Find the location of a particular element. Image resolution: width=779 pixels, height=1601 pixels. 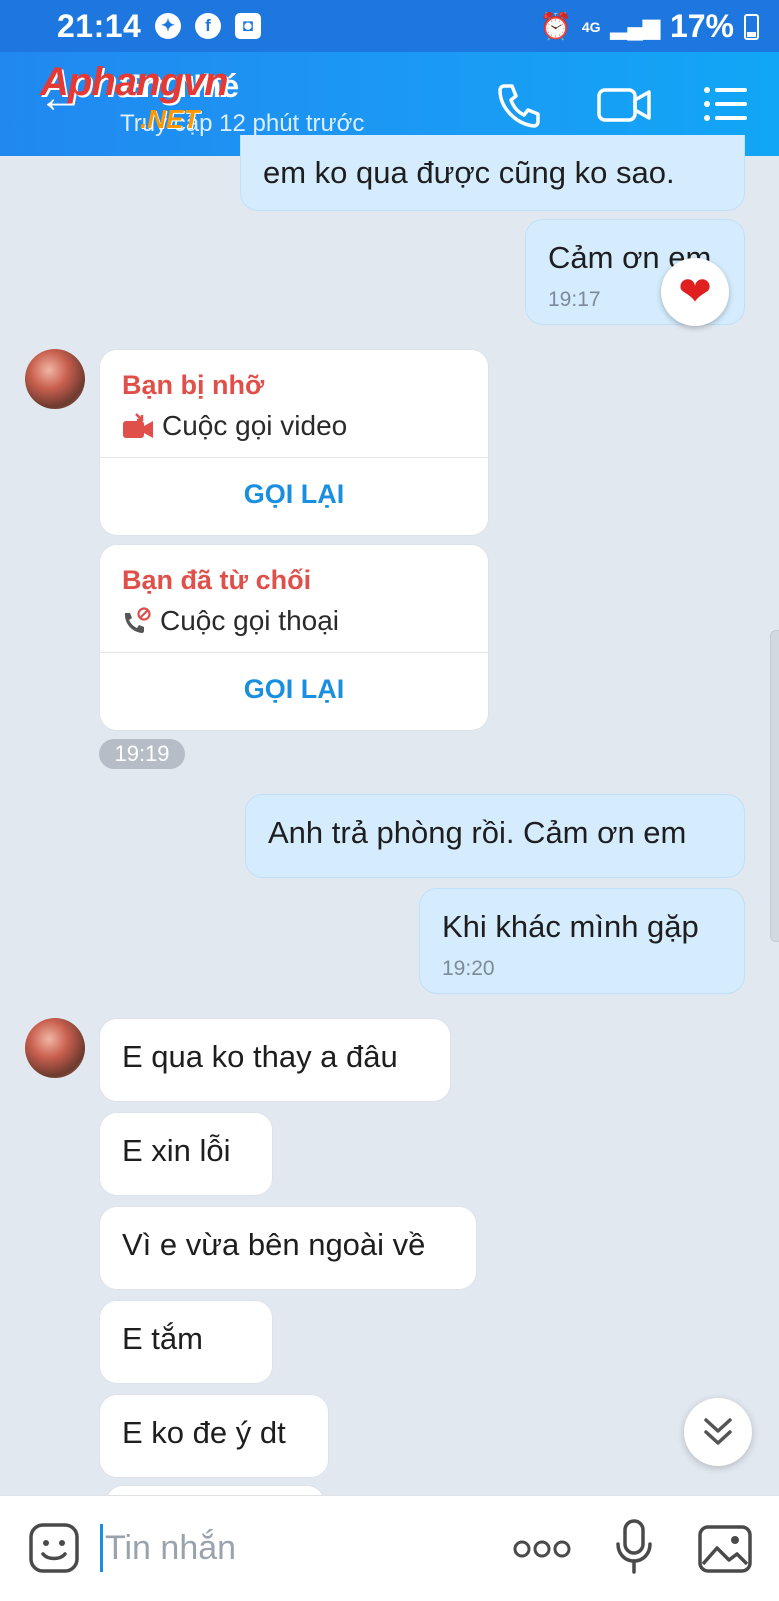

sticker-emoji-icon is located at coordinates (54, 1548).